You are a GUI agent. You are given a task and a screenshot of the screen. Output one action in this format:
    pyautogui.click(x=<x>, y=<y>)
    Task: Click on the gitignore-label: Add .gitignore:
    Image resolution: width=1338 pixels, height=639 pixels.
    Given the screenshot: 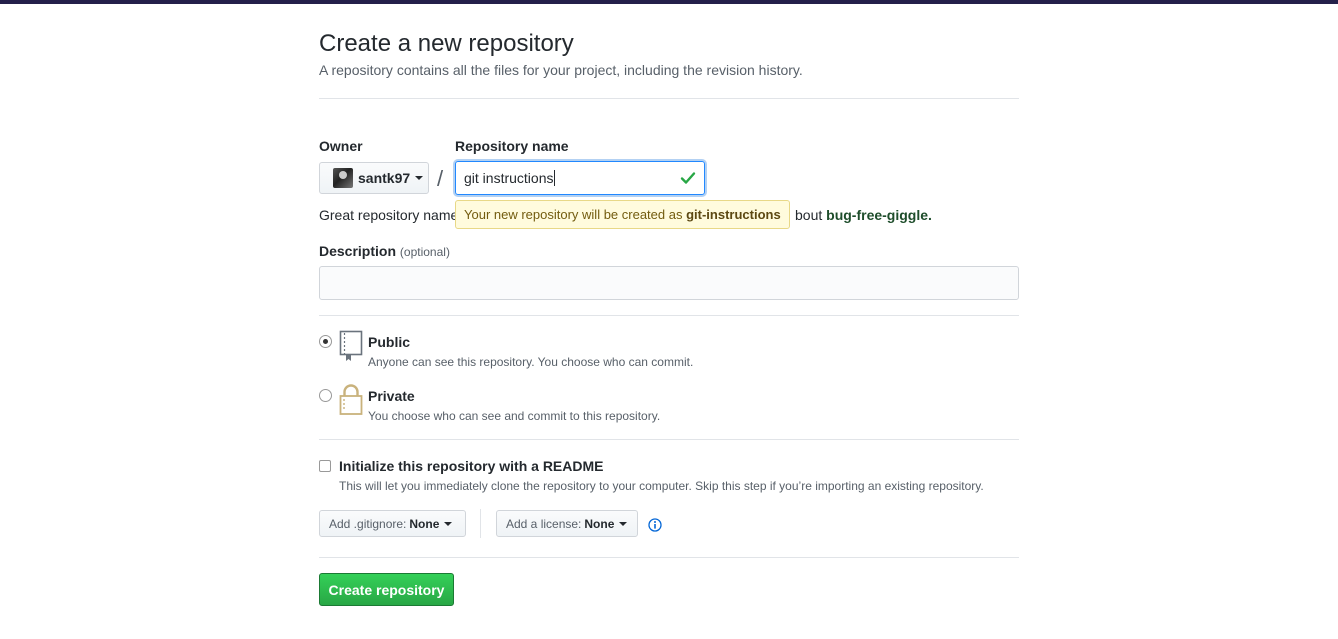 What is the action you would take?
    pyautogui.click(x=368, y=523)
    